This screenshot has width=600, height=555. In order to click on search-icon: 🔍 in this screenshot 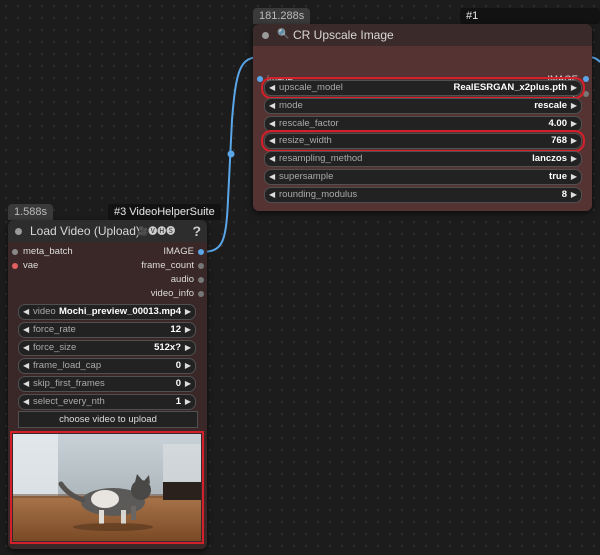, I will do `click(283, 34)`.